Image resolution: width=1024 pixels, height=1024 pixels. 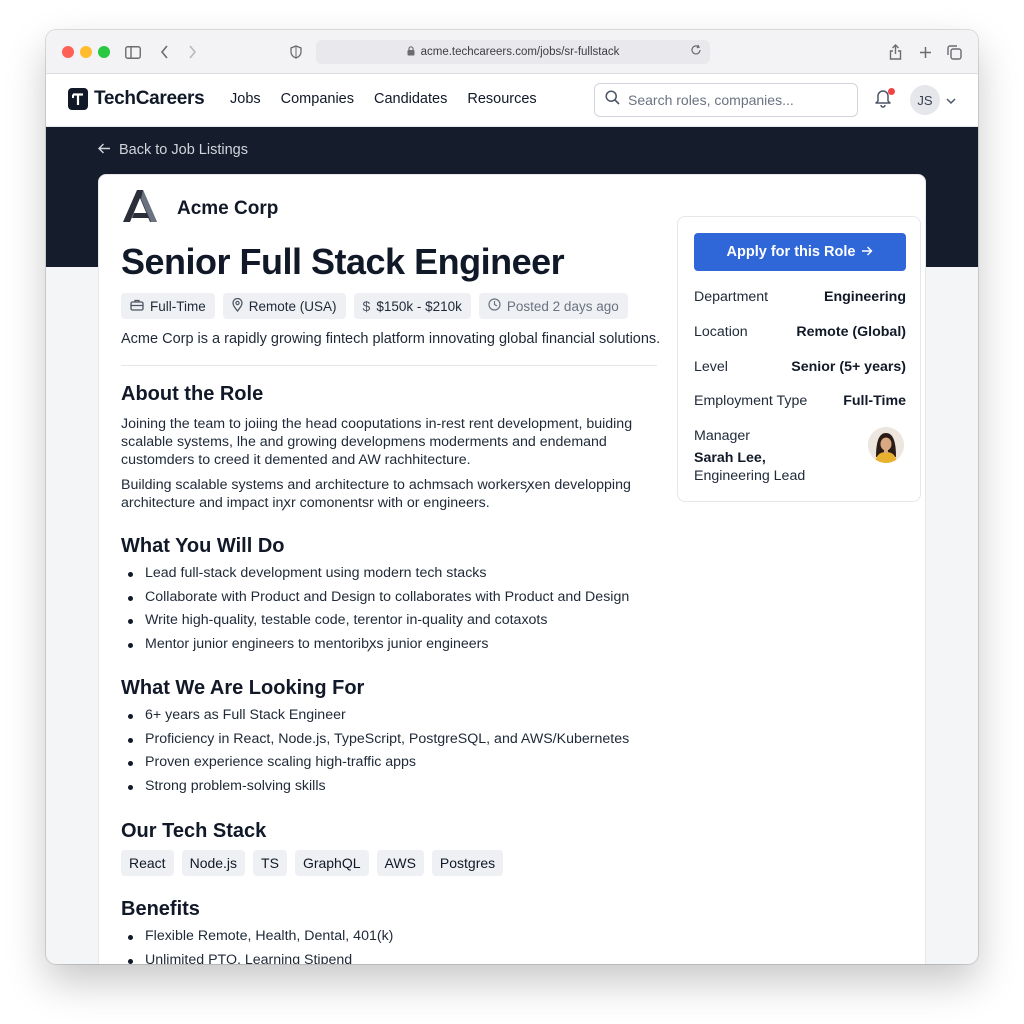 I want to click on clock-icon, so click(x=494, y=306).